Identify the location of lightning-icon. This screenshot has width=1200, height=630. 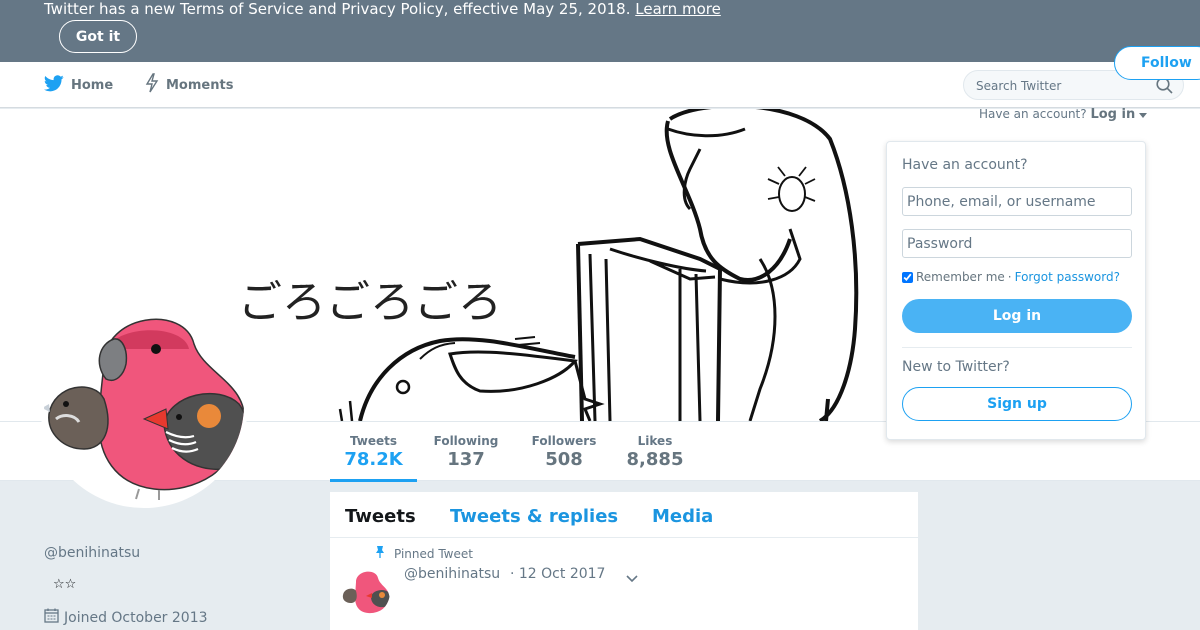
(152, 85).